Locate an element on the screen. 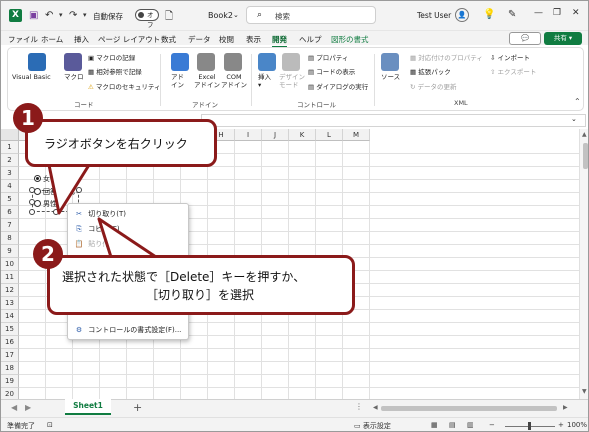 The image size is (589, 432). zoom-out-icon: − is located at coordinates (492, 425).